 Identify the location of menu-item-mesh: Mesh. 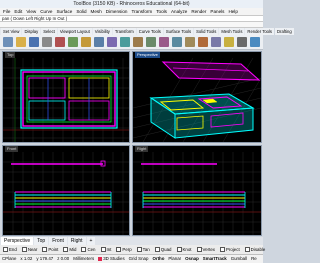
(96, 11).